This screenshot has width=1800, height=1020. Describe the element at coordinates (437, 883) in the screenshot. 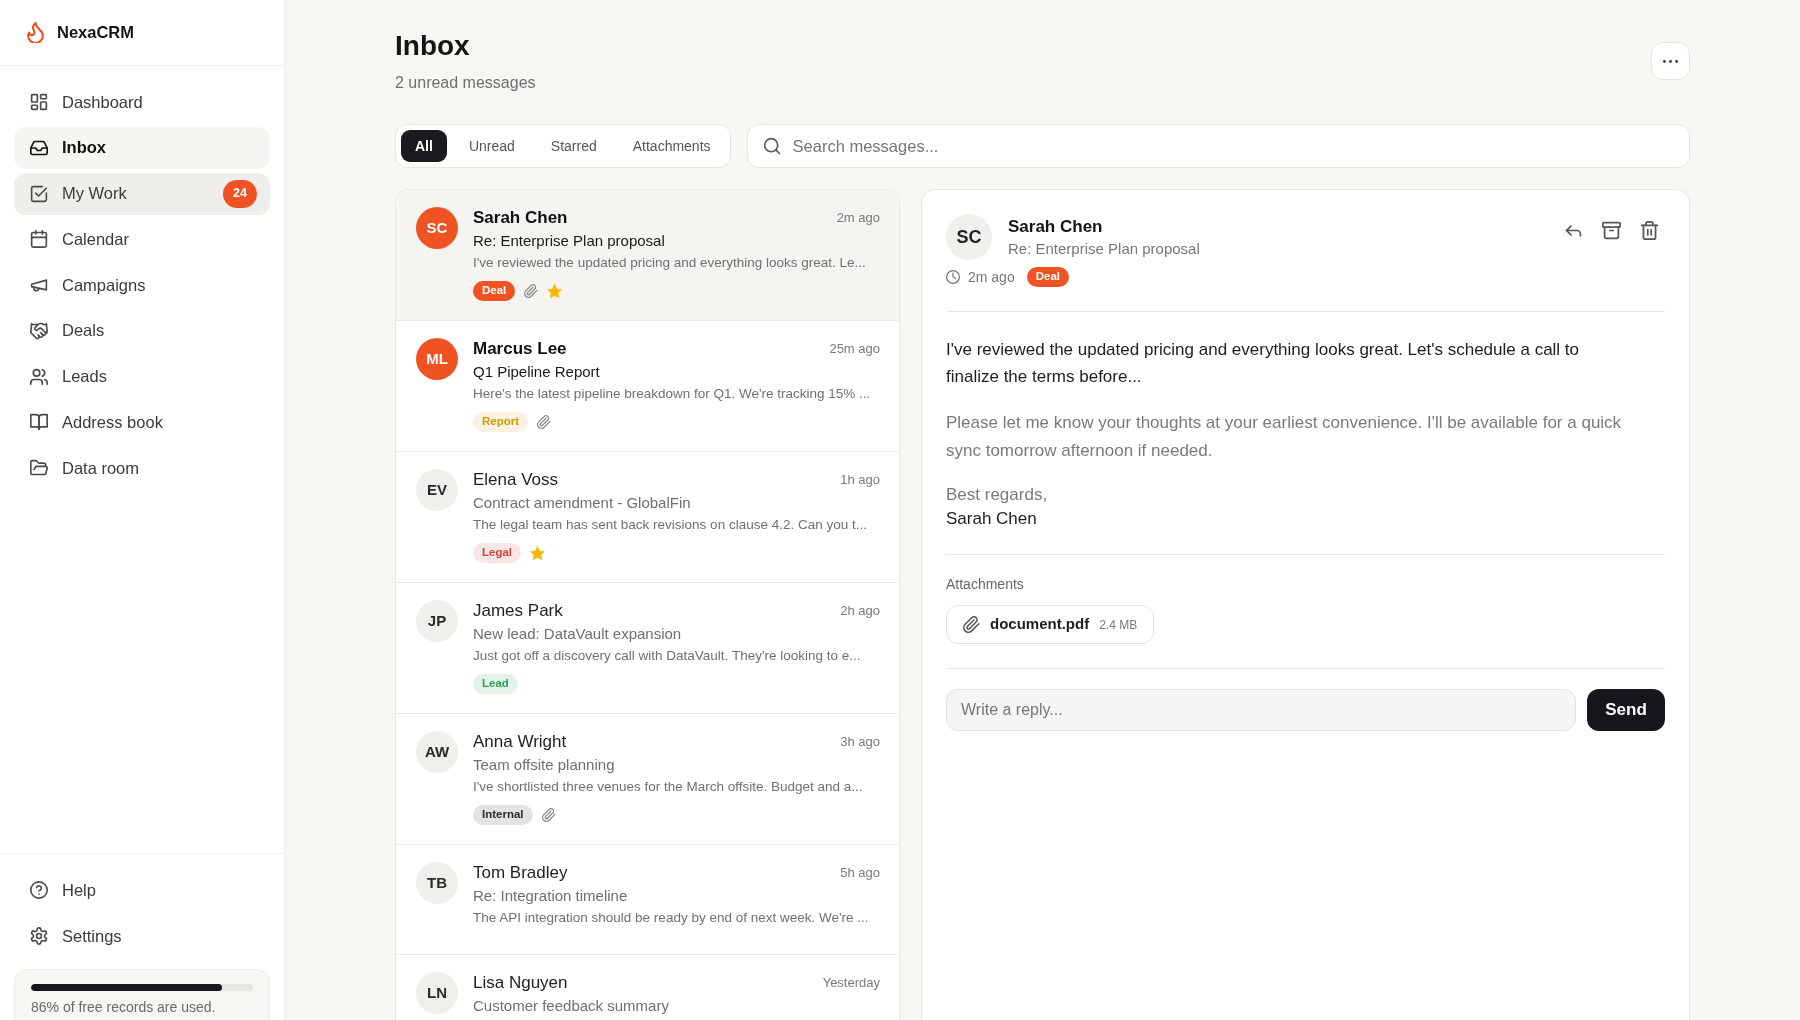

I see `sender-avatar: TB` at that location.